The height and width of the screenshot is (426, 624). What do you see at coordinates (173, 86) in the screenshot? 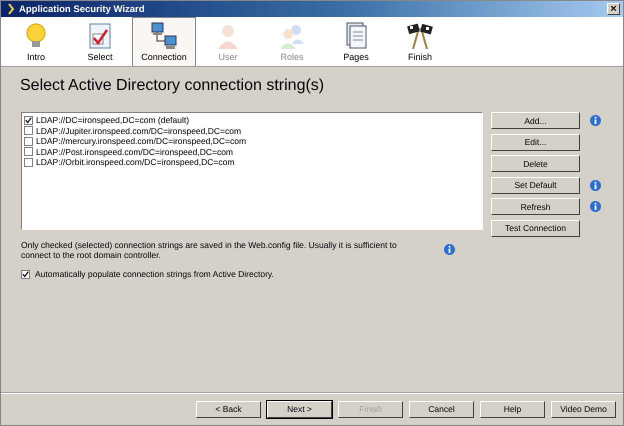
I see `page-heading: Select Active Directory connection string(s)` at bounding box center [173, 86].